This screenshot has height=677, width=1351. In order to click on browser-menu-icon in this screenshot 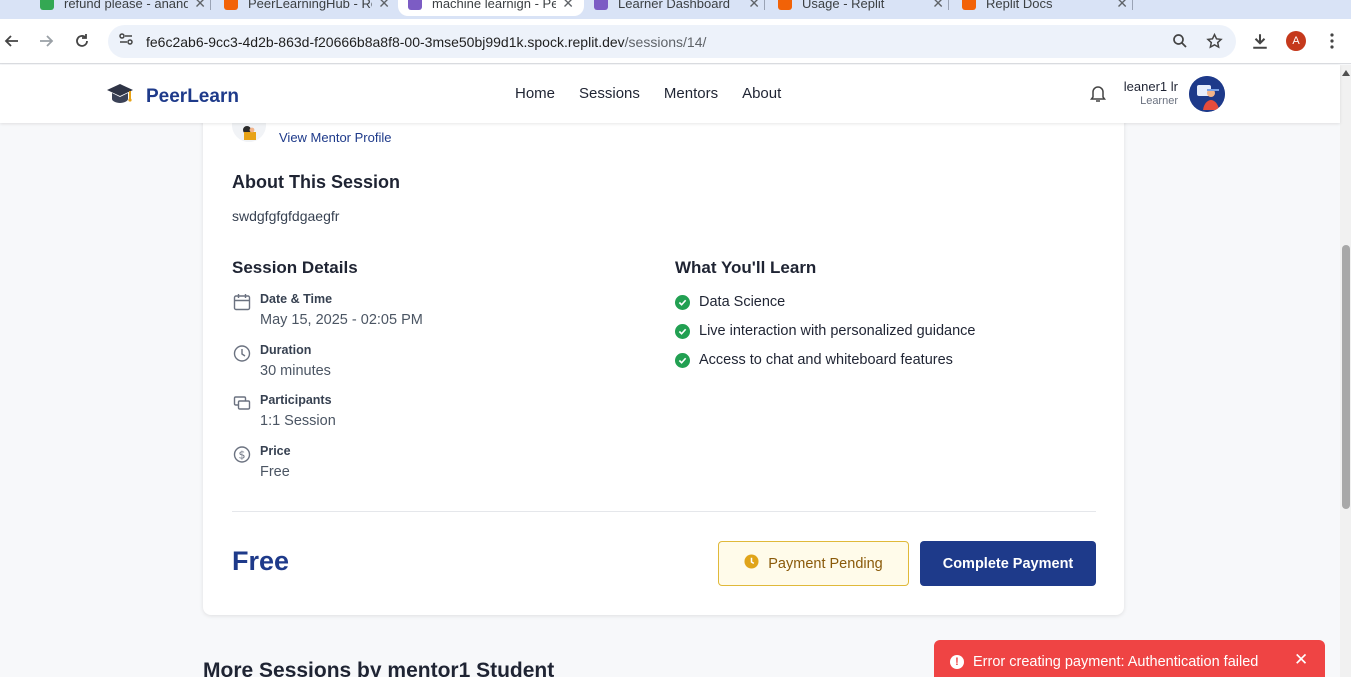, I will do `click(1332, 41)`.